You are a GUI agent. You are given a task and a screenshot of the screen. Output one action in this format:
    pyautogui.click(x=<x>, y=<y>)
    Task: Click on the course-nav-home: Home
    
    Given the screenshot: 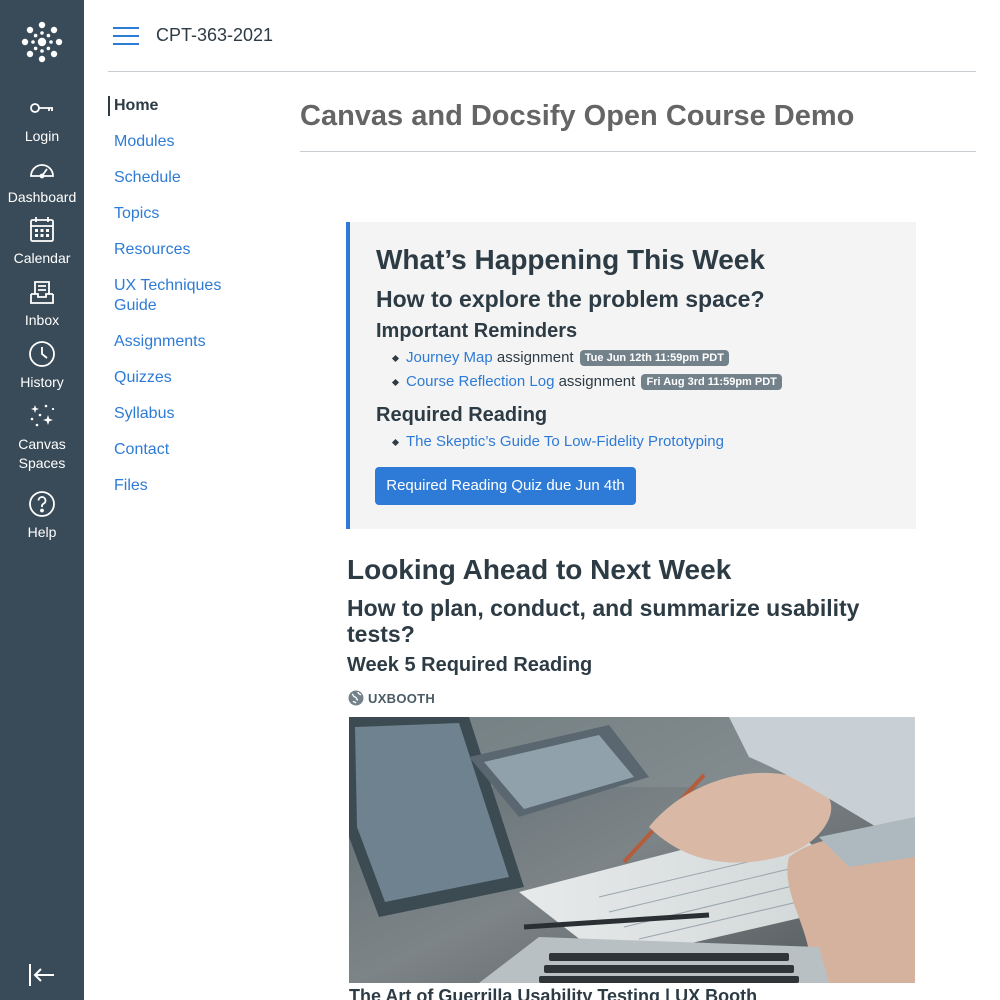 What is the action you would take?
    pyautogui.click(x=193, y=106)
    